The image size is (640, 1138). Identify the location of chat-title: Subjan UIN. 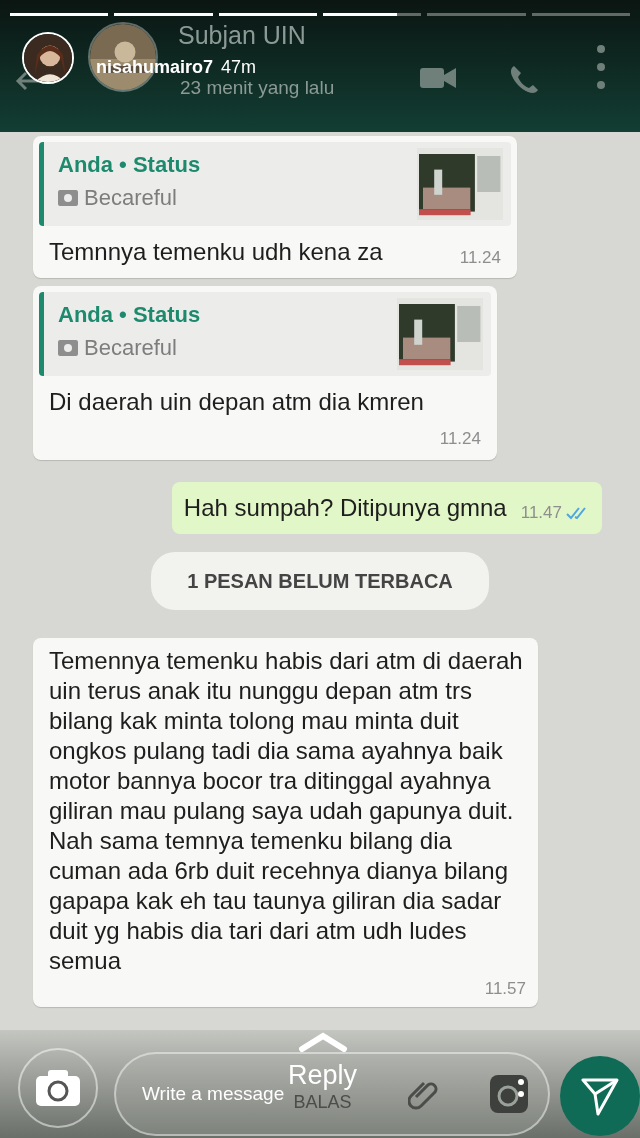
(242, 35).